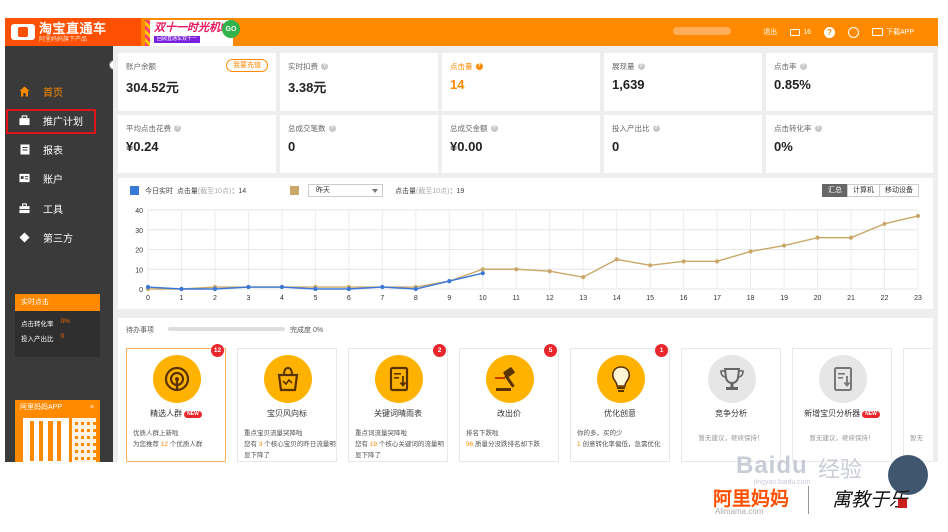 This screenshot has width=948, height=532. What do you see at coordinates (885, 298) in the screenshot?
I see `x-tick-label: 22` at bounding box center [885, 298].